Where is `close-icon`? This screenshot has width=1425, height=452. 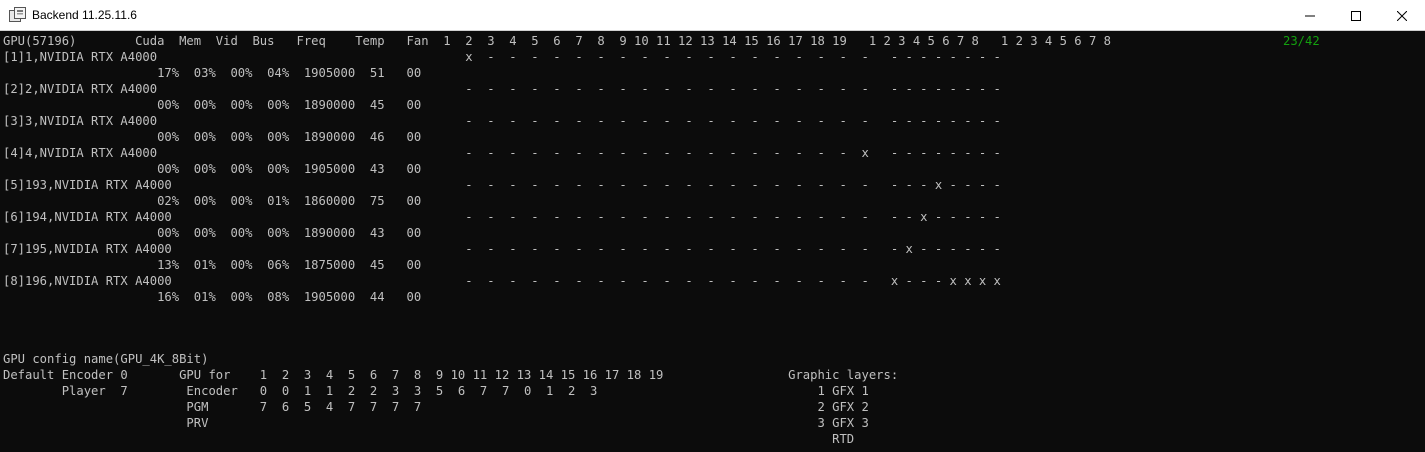
close-icon is located at coordinates (1402, 16).